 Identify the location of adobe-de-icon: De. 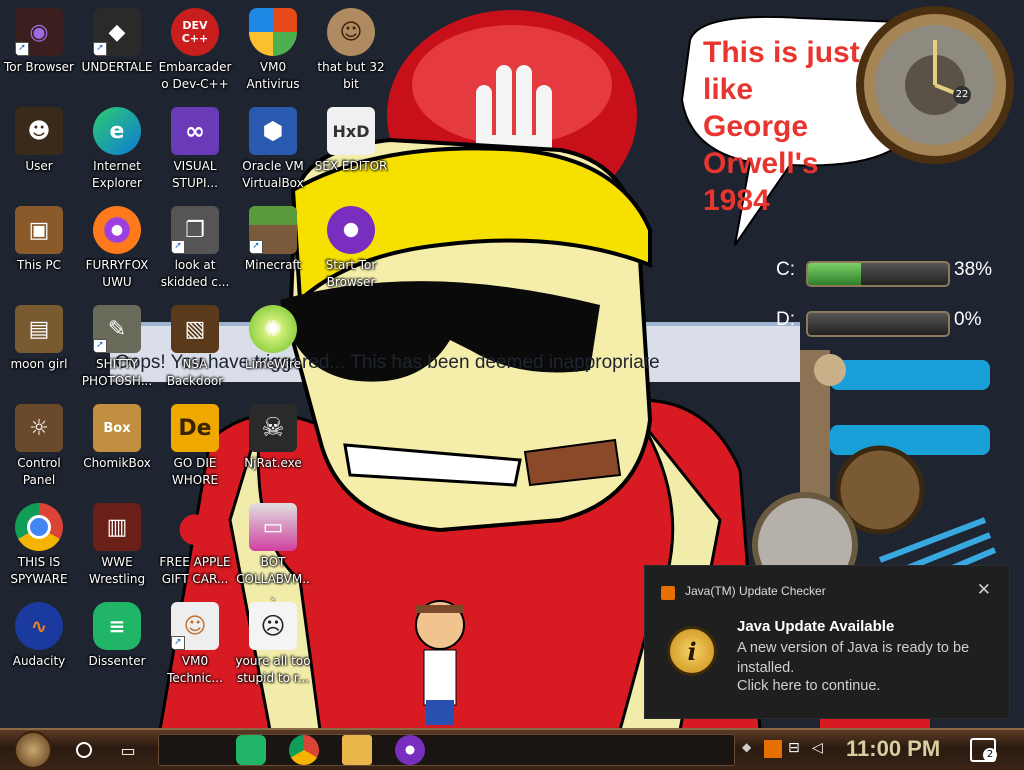
(195, 428).